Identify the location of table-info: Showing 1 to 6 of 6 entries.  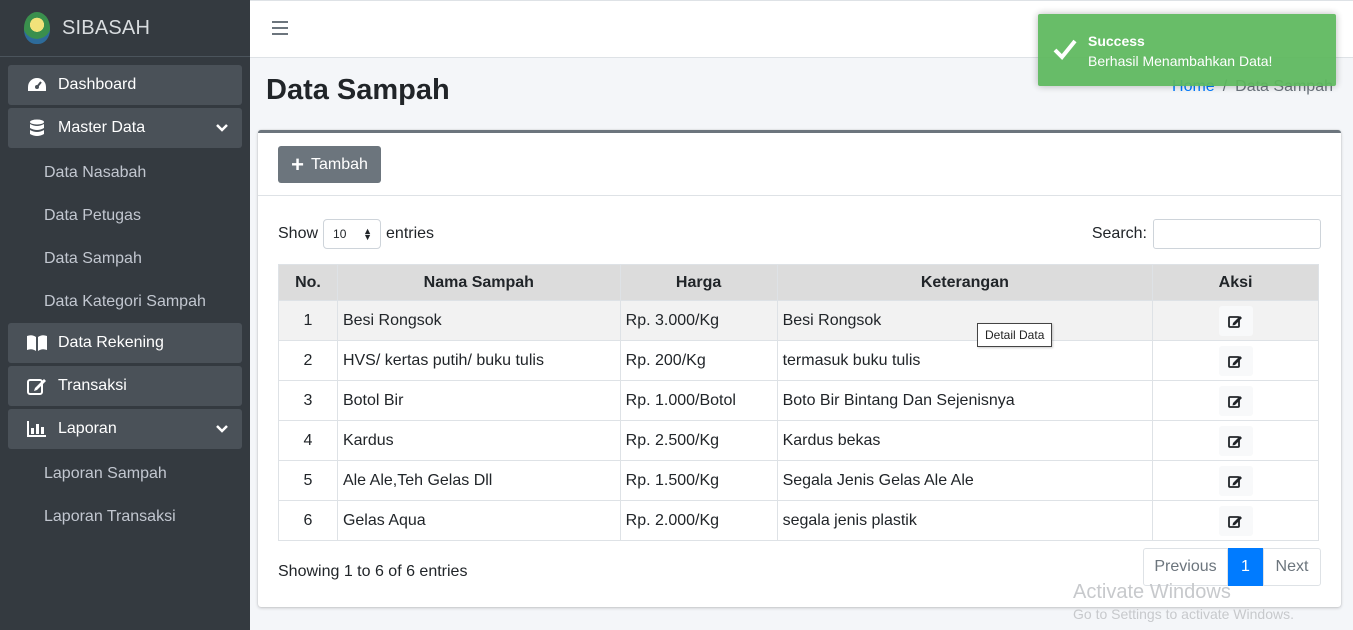
(373, 571).